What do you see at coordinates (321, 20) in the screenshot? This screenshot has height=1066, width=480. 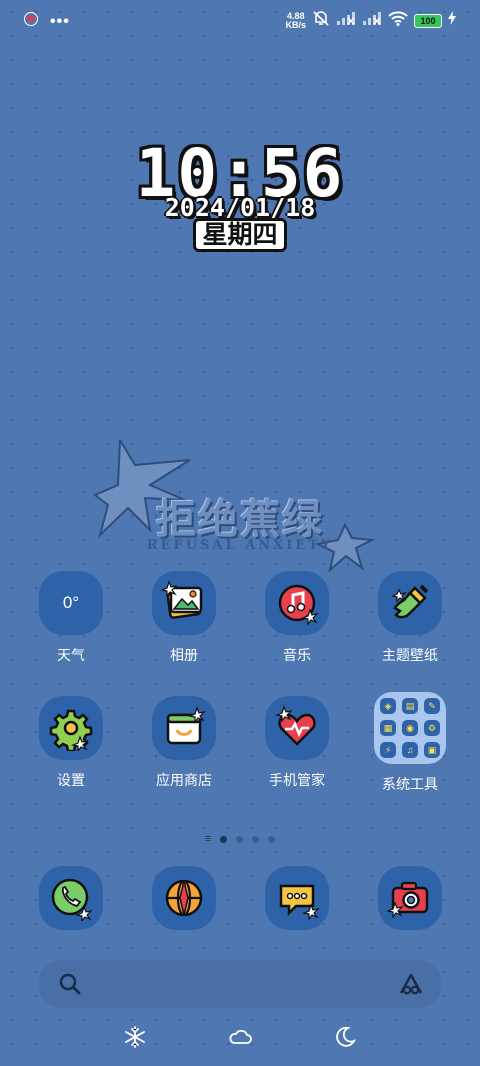 I see `mute-icon` at bounding box center [321, 20].